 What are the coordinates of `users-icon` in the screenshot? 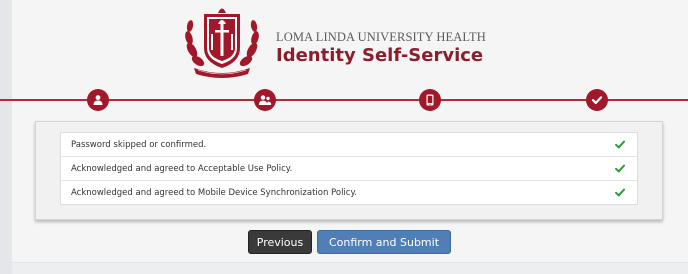 It's located at (265, 100).